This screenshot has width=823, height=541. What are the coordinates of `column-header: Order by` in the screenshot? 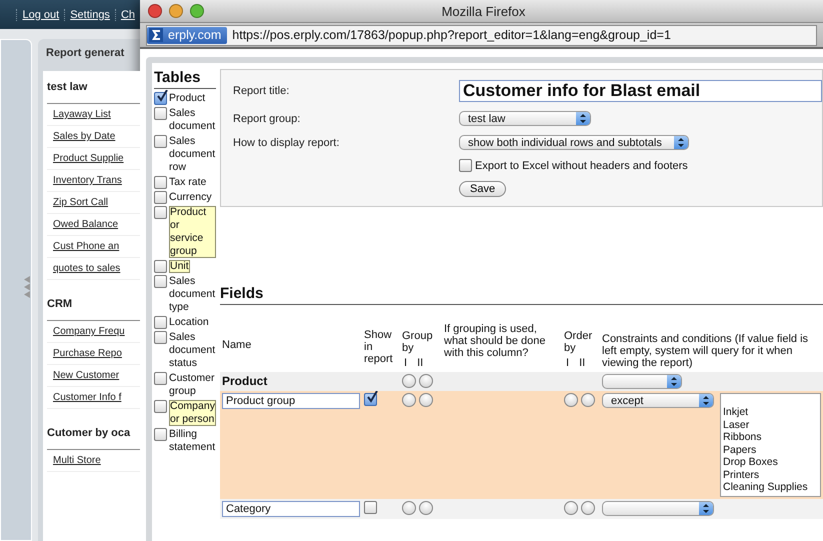 It's located at (579, 342).